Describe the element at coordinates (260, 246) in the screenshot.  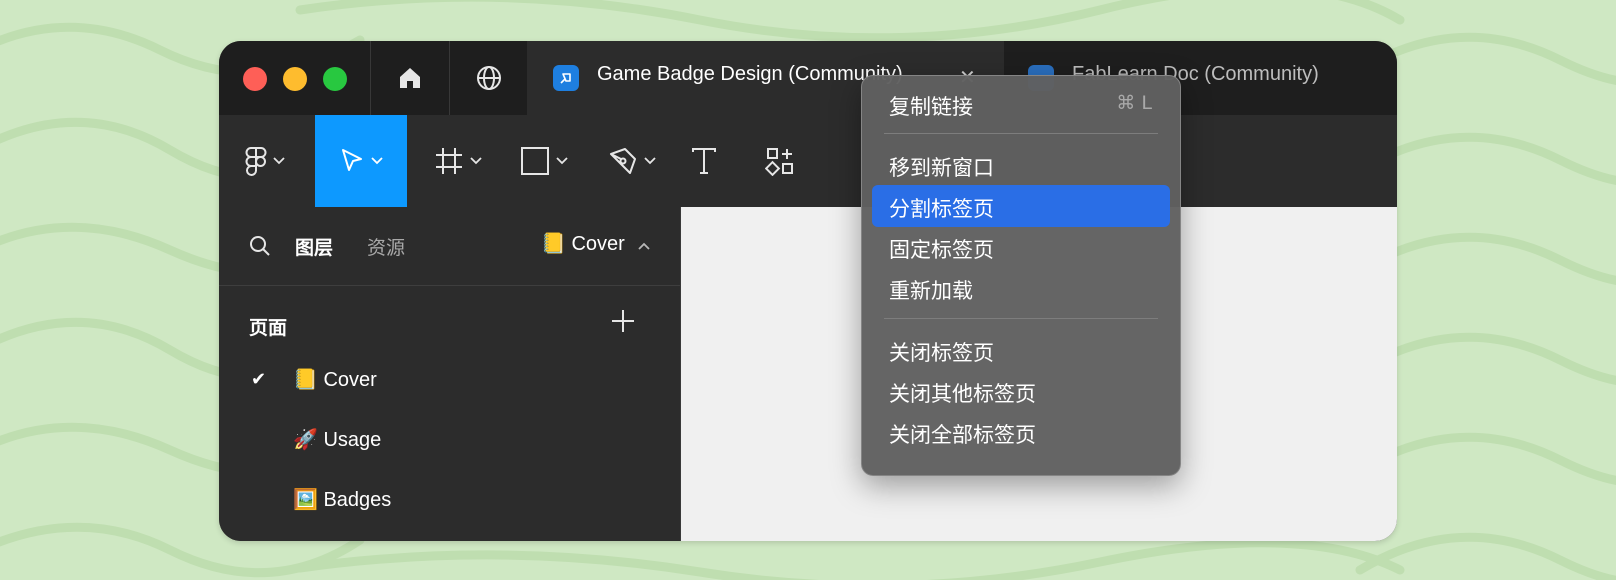
I see `search-icon` at that location.